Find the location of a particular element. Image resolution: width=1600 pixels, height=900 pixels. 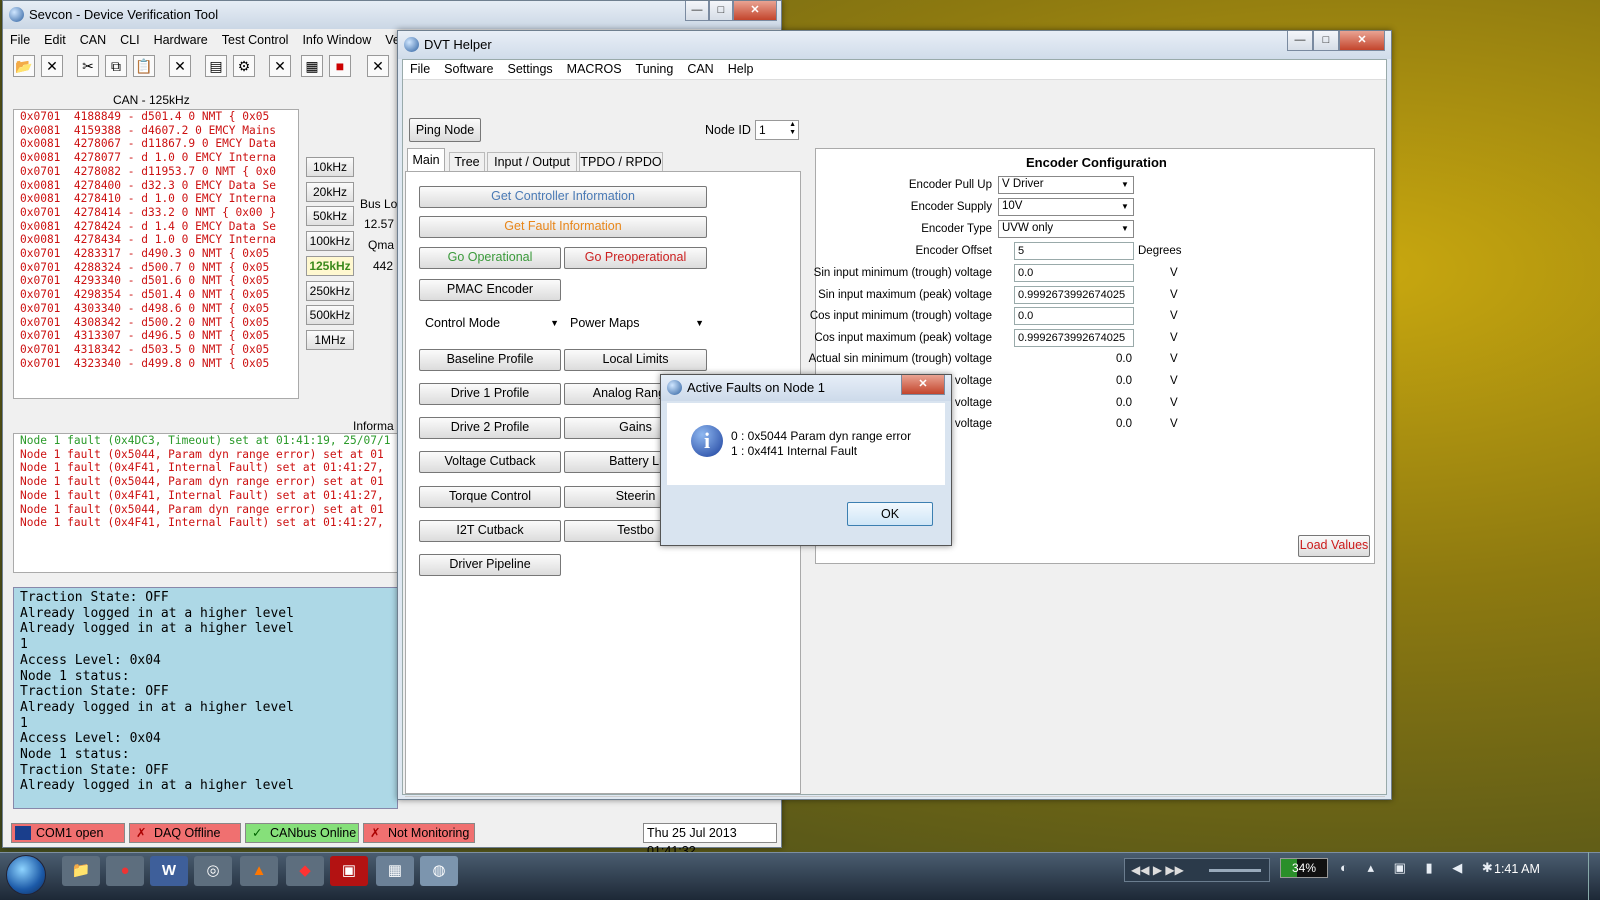

encoder-offset-label: Encoder Offset is located at coordinates (954, 251).